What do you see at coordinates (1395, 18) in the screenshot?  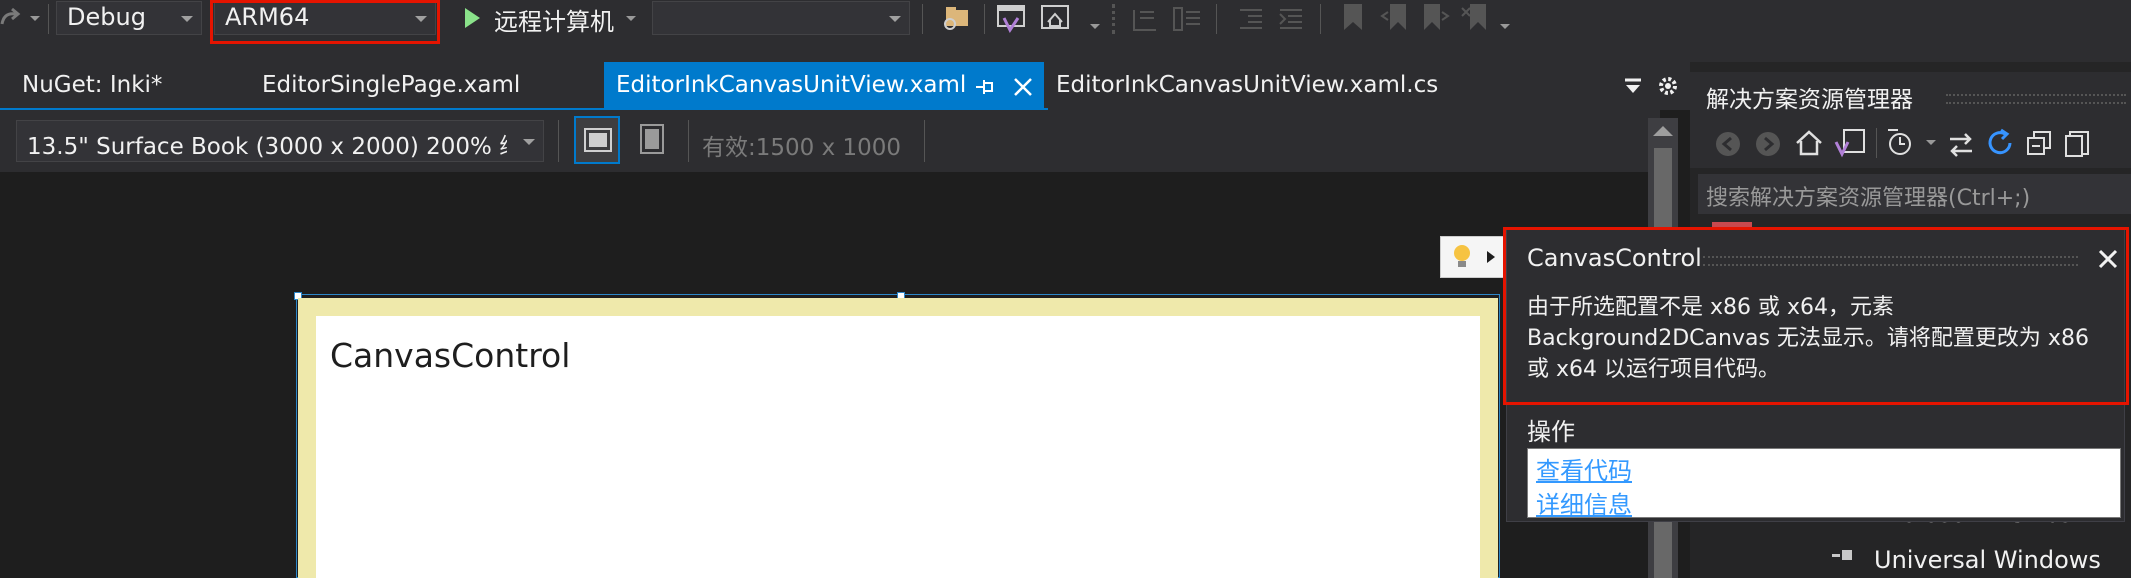 I see `previous-bookmark-icon` at bounding box center [1395, 18].